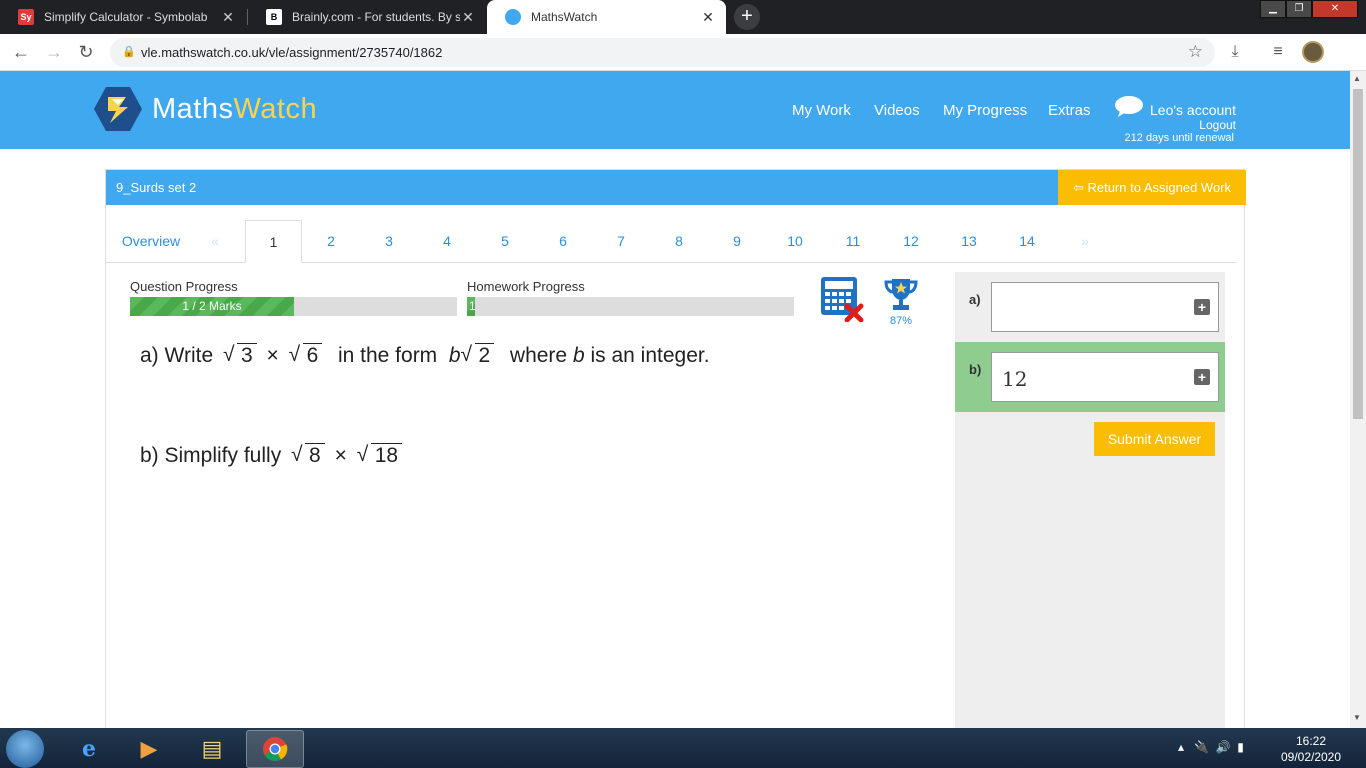 The image size is (1366, 768). Describe the element at coordinates (387, 355) in the screenshot. I see `qa-mid: in the form` at that location.